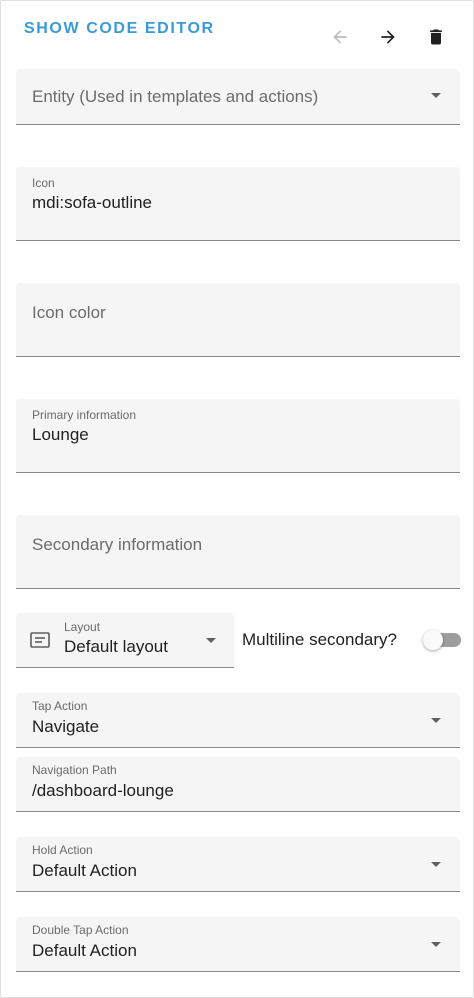 This screenshot has height=998, width=474. What do you see at coordinates (433, 640) in the screenshot?
I see `multiline-secondary-switch-thumb` at bounding box center [433, 640].